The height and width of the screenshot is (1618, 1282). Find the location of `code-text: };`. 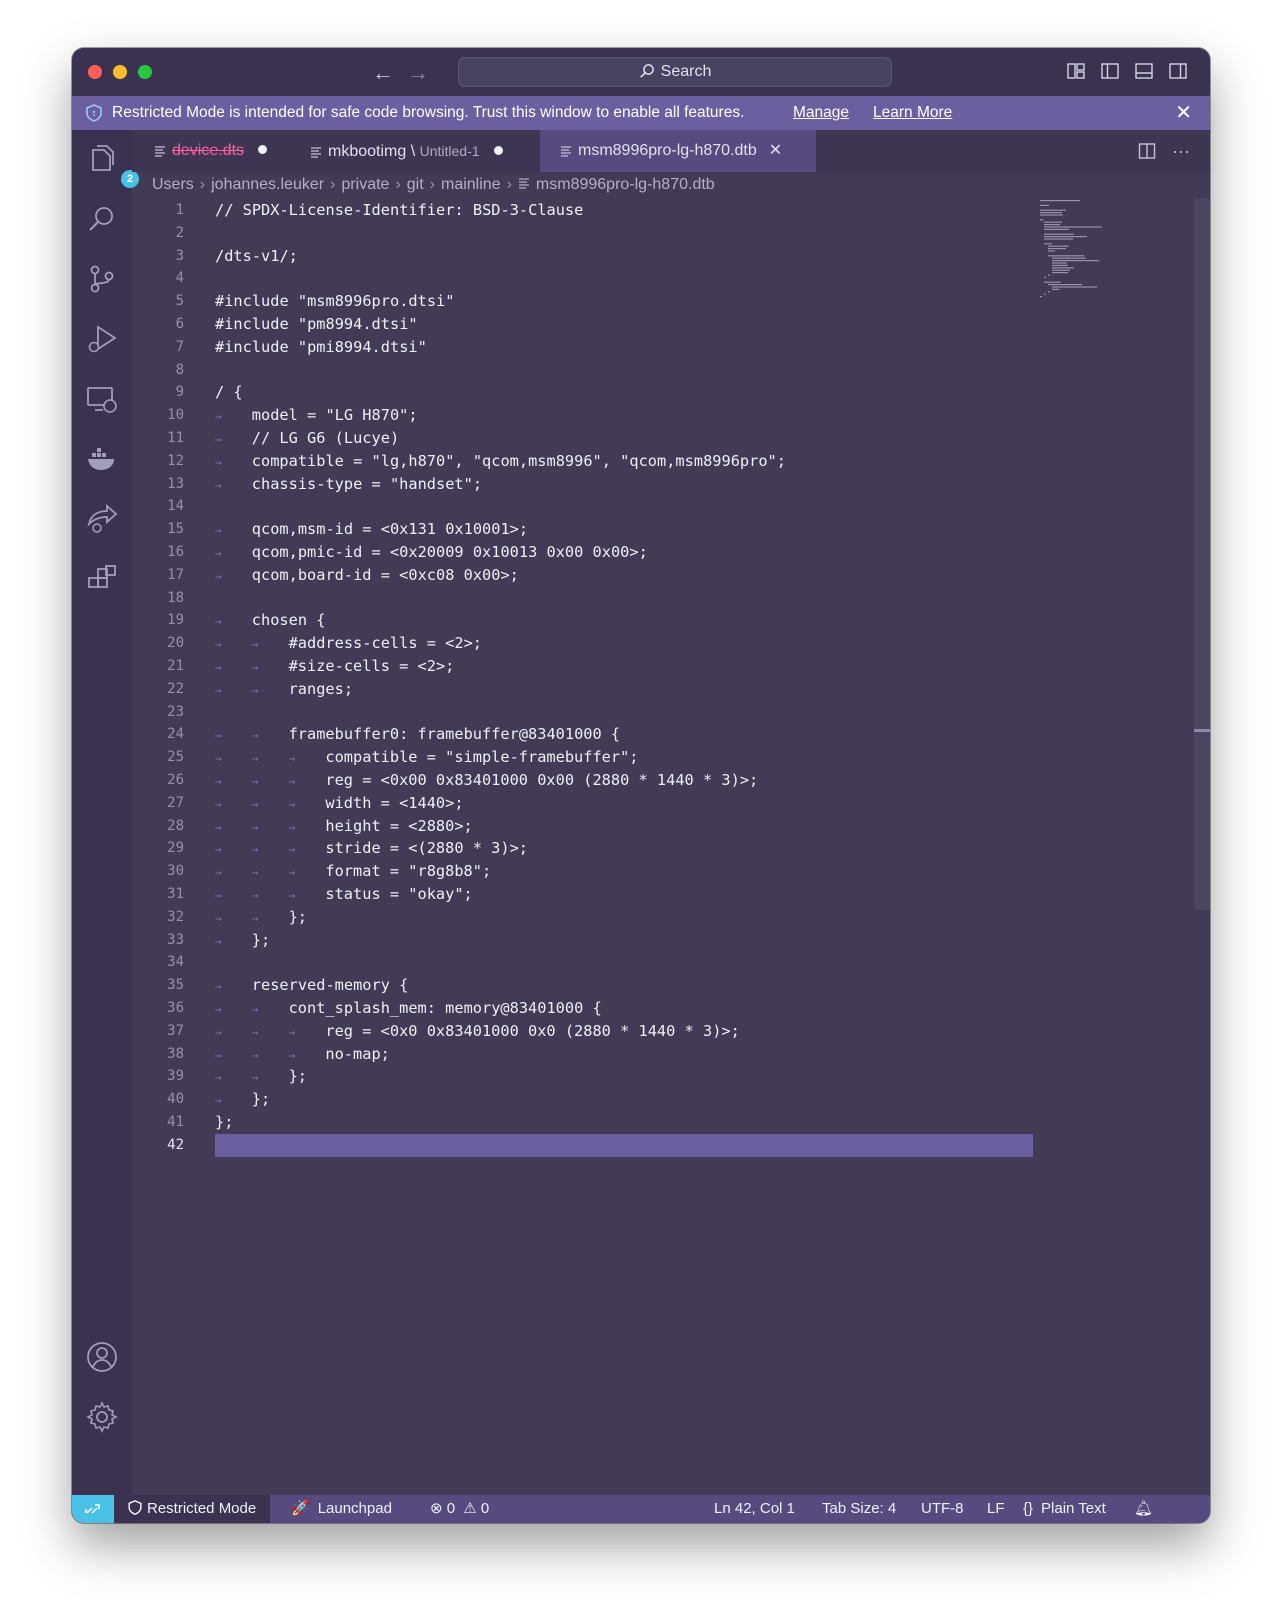

code-text: }; is located at coordinates (298, 1076).